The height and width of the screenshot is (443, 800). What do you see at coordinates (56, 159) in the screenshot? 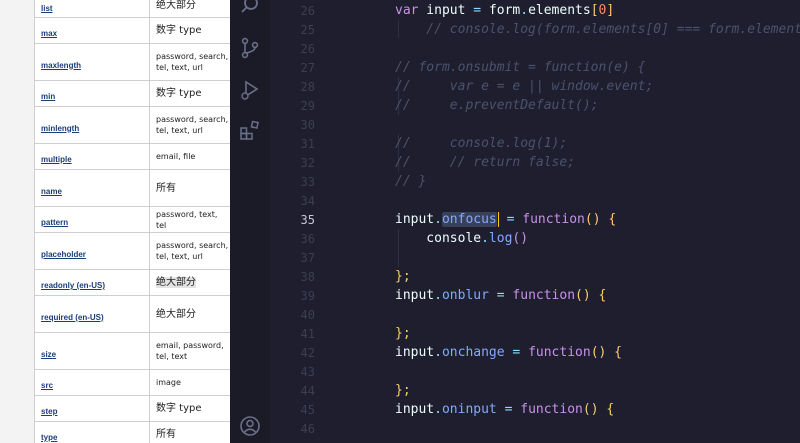
I see `attribute-link: multiple` at bounding box center [56, 159].